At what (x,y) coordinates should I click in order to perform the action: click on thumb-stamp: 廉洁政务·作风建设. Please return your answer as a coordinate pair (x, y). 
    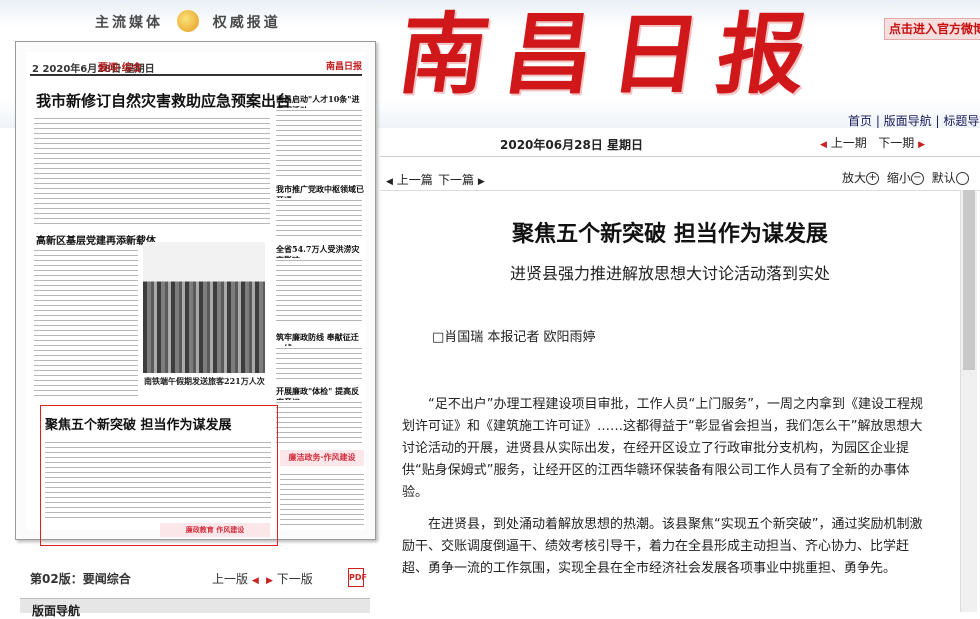
    Looking at the image, I should click on (322, 458).